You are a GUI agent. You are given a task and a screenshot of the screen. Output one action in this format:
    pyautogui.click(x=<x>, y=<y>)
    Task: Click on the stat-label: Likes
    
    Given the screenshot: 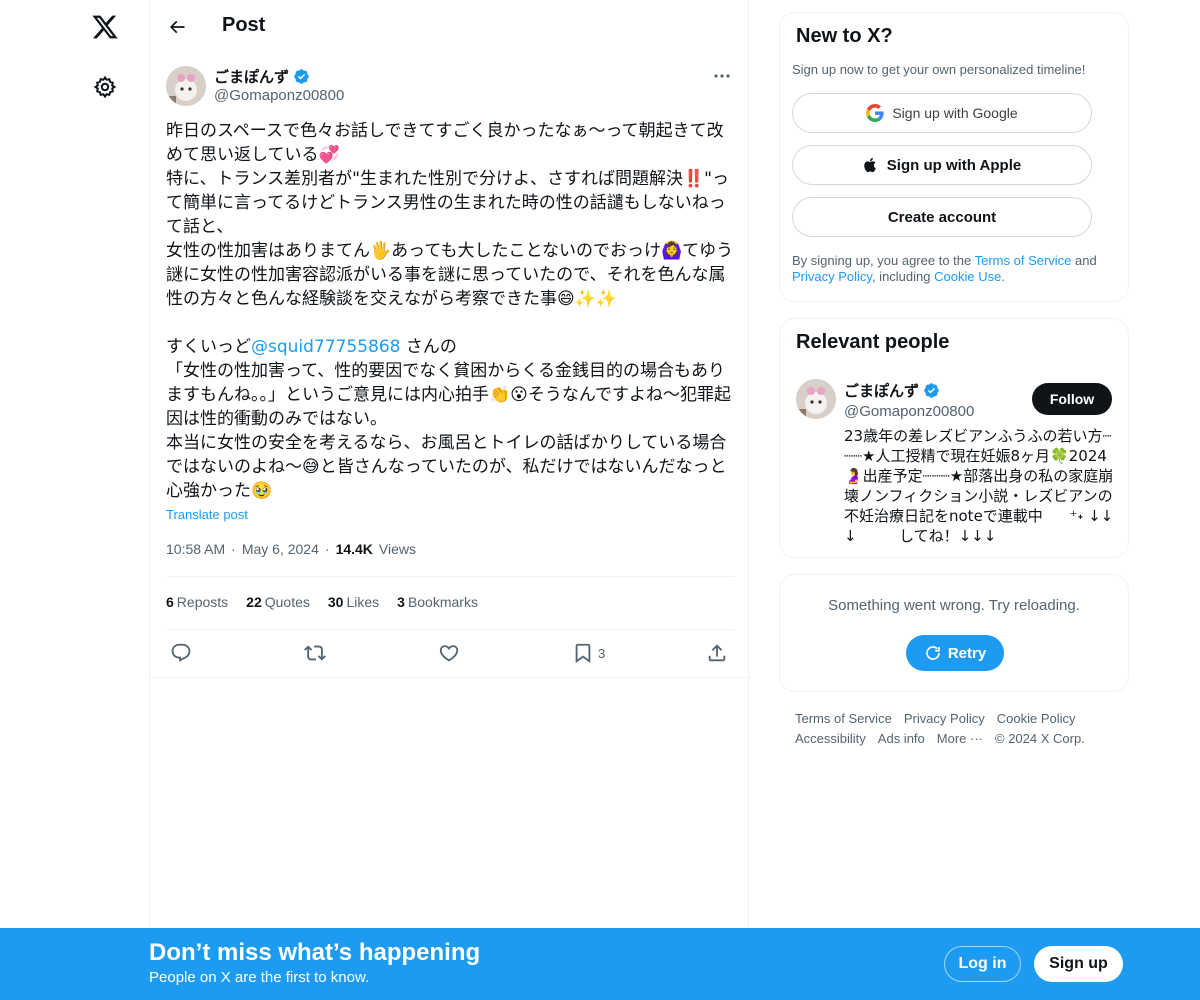 What is the action you would take?
    pyautogui.click(x=363, y=602)
    